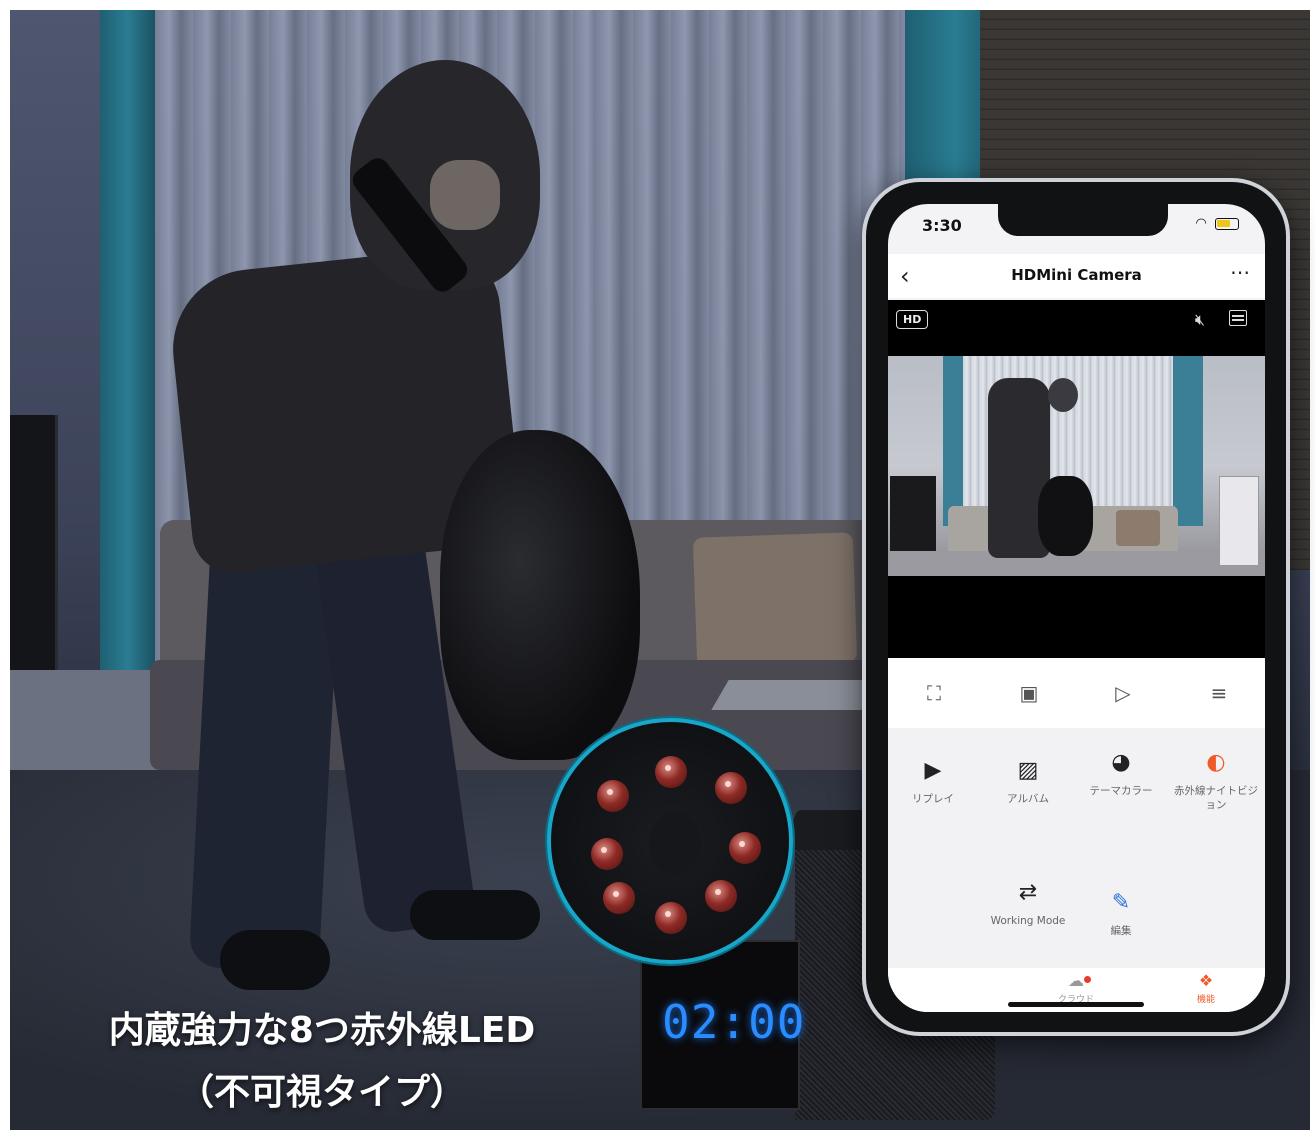 The image size is (1315, 1133). What do you see at coordinates (795, 695) in the screenshot?
I see `laptop` at bounding box center [795, 695].